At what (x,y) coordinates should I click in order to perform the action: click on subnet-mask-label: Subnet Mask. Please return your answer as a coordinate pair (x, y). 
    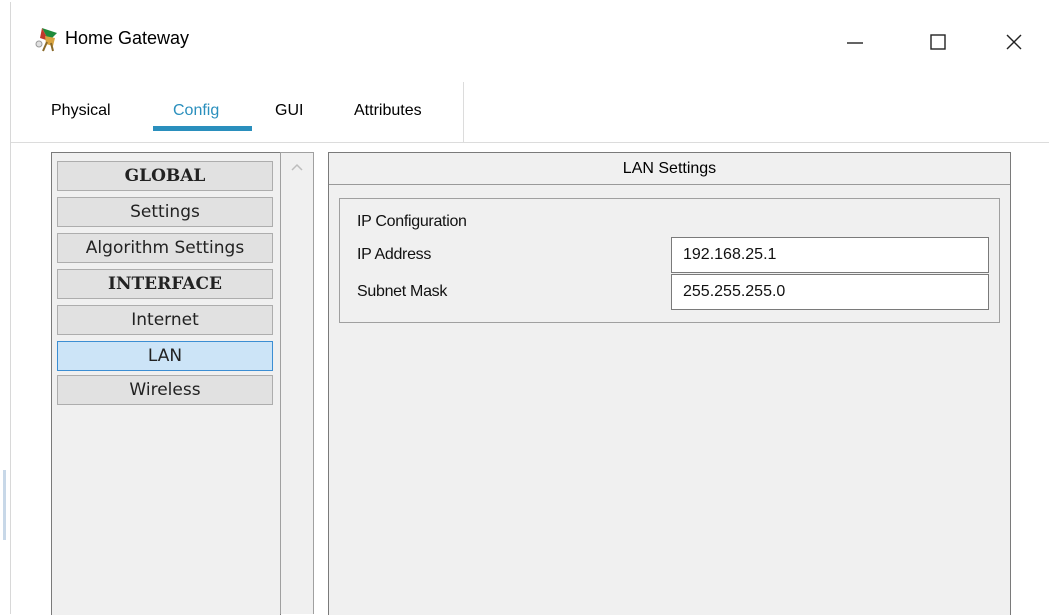
    Looking at the image, I should click on (402, 291).